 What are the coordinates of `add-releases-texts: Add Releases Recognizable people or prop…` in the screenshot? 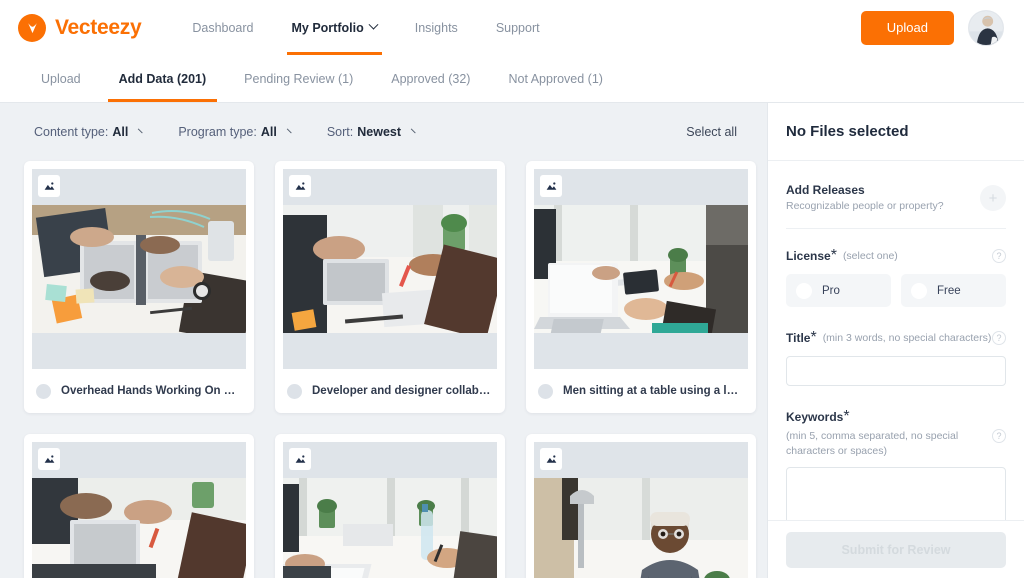 It's located at (883, 197).